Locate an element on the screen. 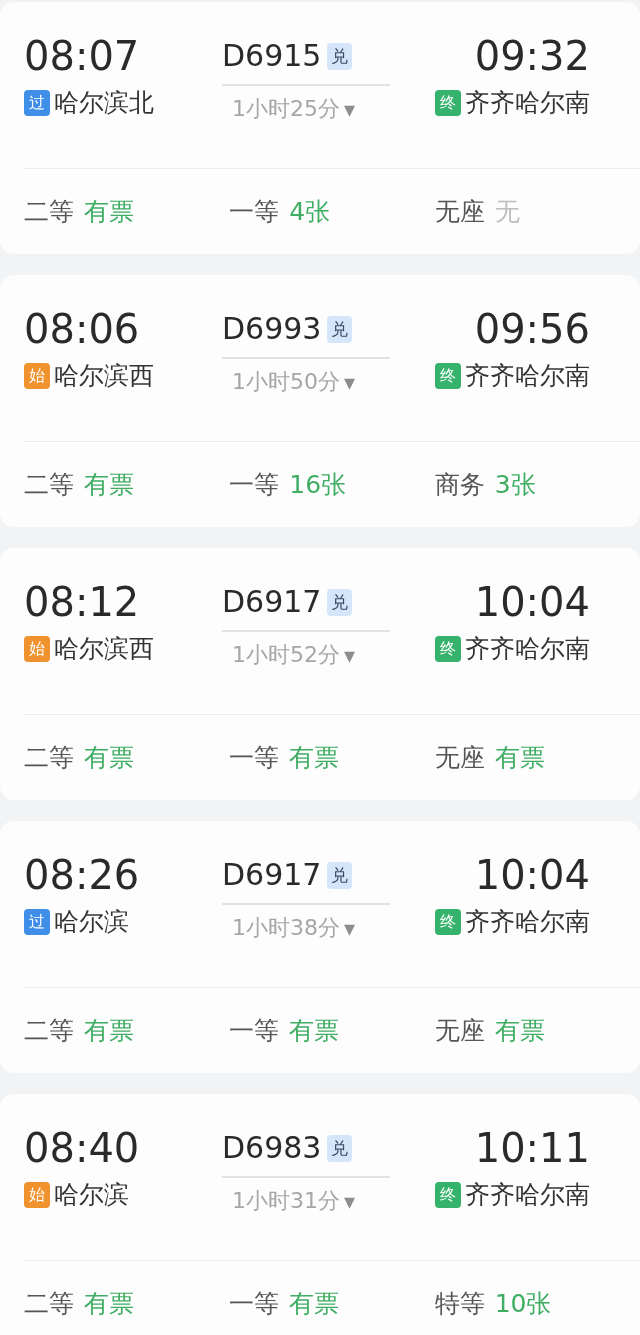 This screenshot has width=640, height=1335. seat-availability: 3张 is located at coordinates (515, 485).